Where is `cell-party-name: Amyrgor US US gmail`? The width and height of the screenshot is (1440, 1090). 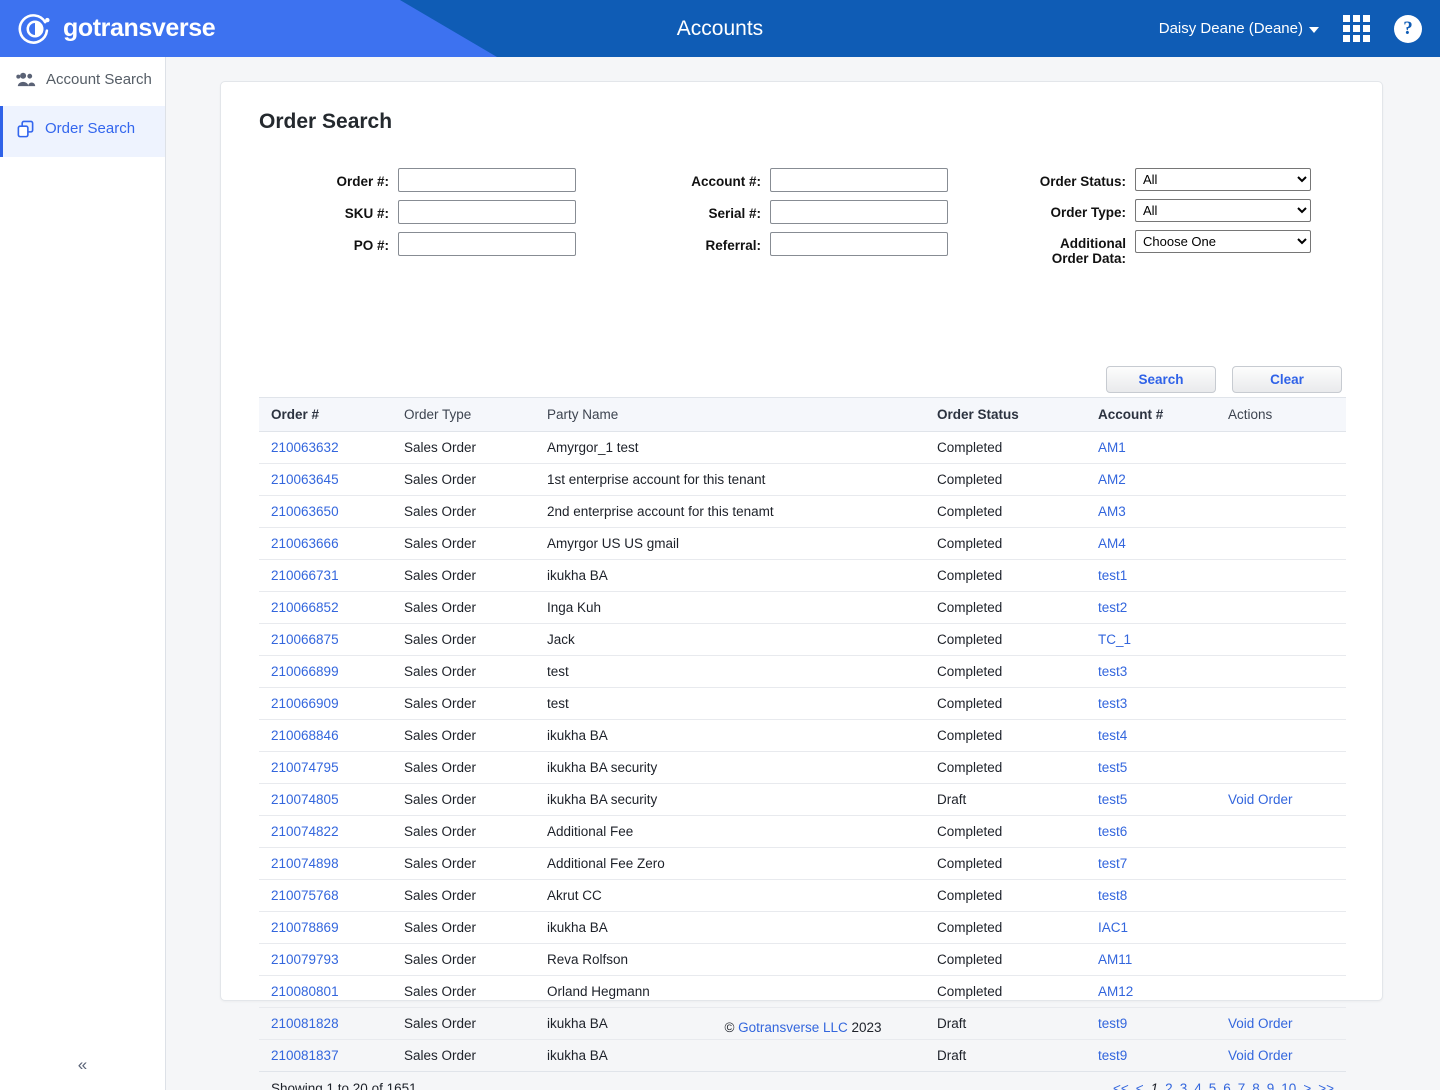
cell-party-name: Amyrgor US US gmail is located at coordinates (730, 543).